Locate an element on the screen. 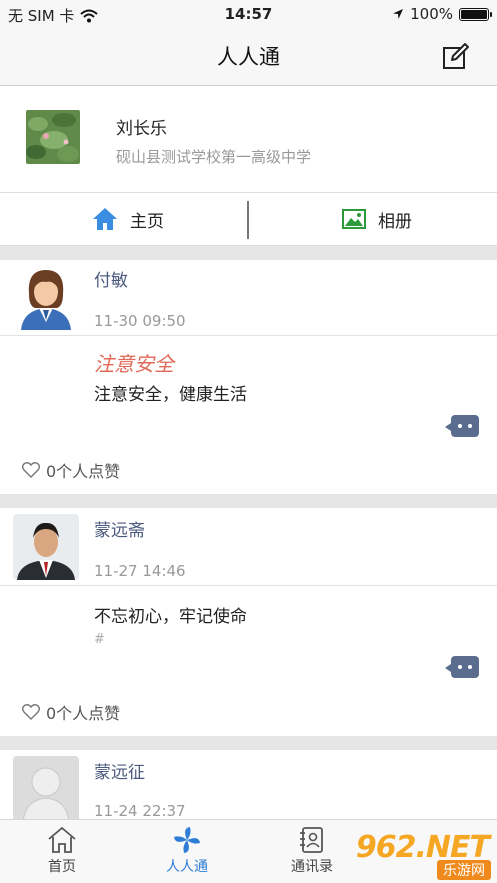  watermark-caption: 乐游网 is located at coordinates (464, 870).